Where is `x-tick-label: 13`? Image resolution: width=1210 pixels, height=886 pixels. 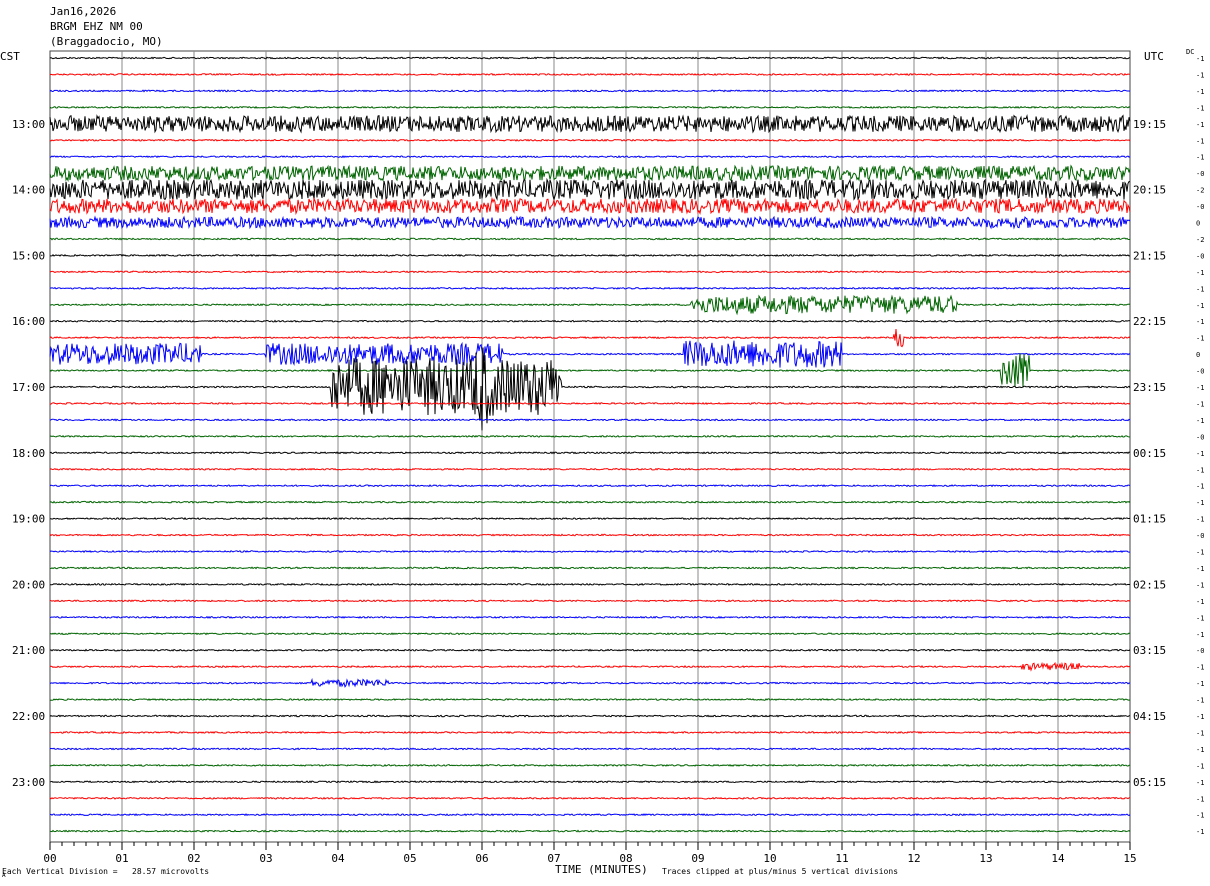 x-tick-label: 13 is located at coordinates (985, 858).